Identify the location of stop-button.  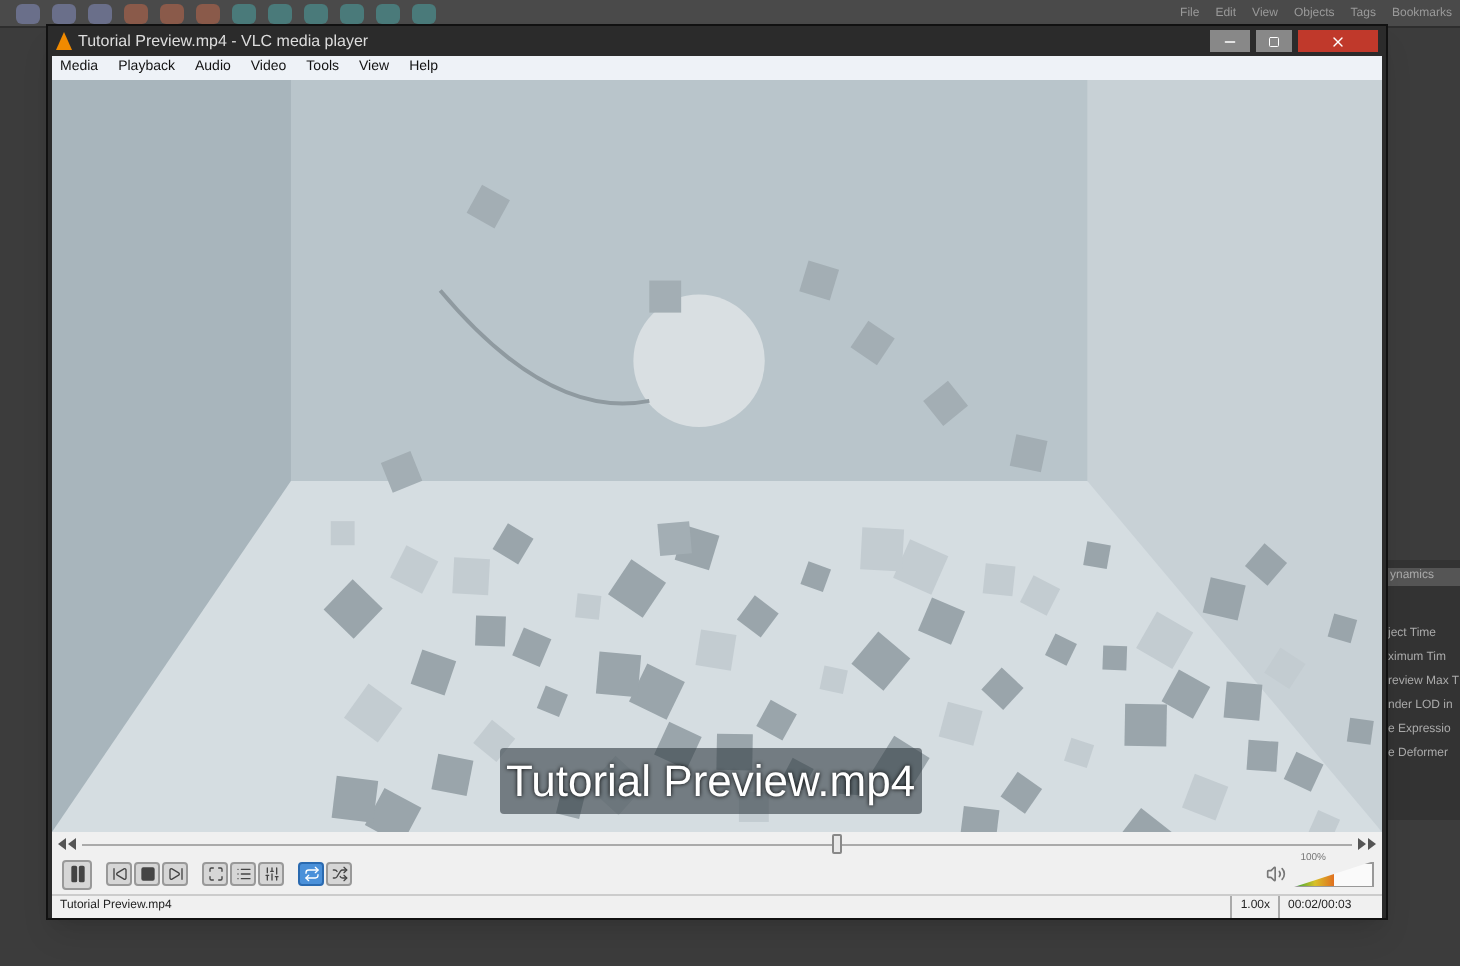
(147, 874).